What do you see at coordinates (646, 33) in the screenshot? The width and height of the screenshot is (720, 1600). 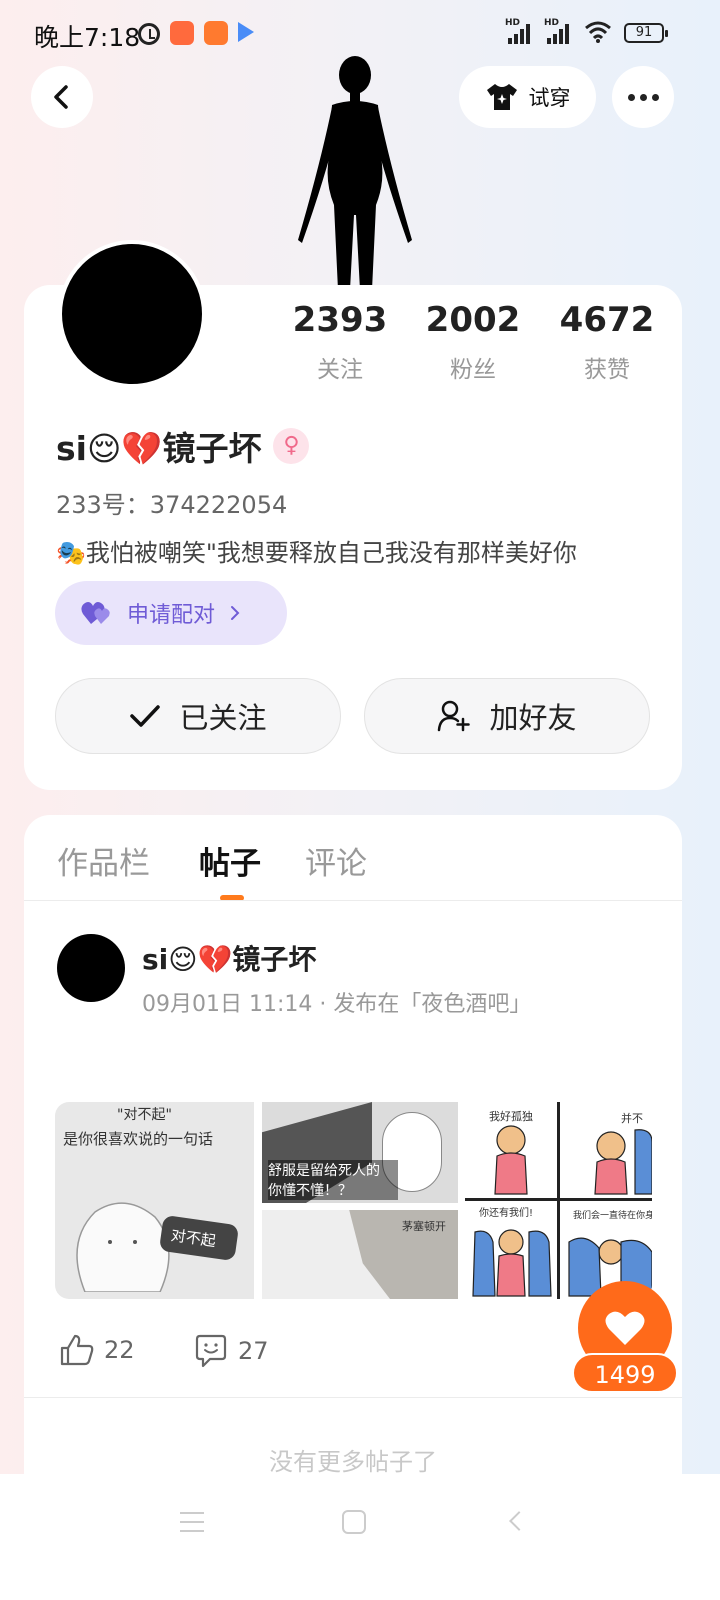 I see `battery-icon: 91` at bounding box center [646, 33].